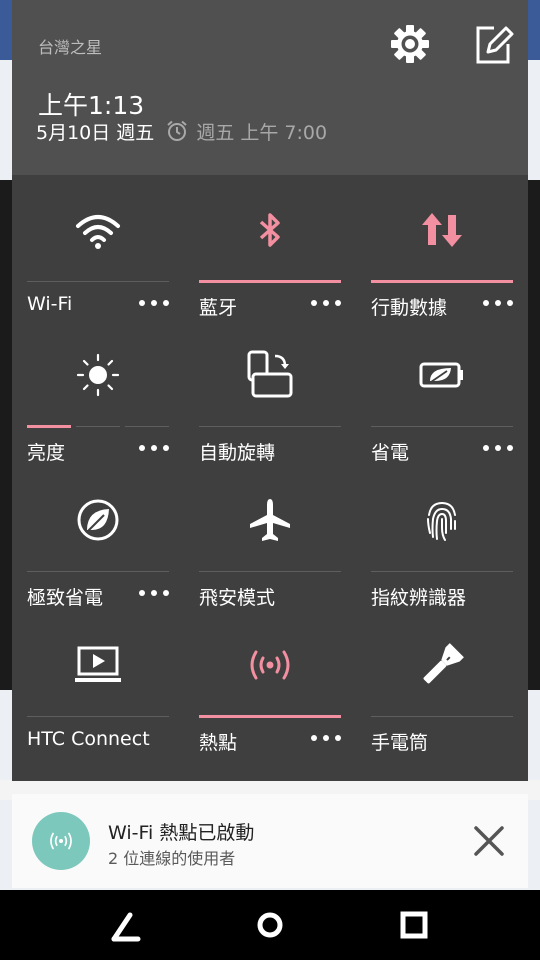  What do you see at coordinates (88, 739) in the screenshot?
I see `tile-label: HTC Connect` at bounding box center [88, 739].